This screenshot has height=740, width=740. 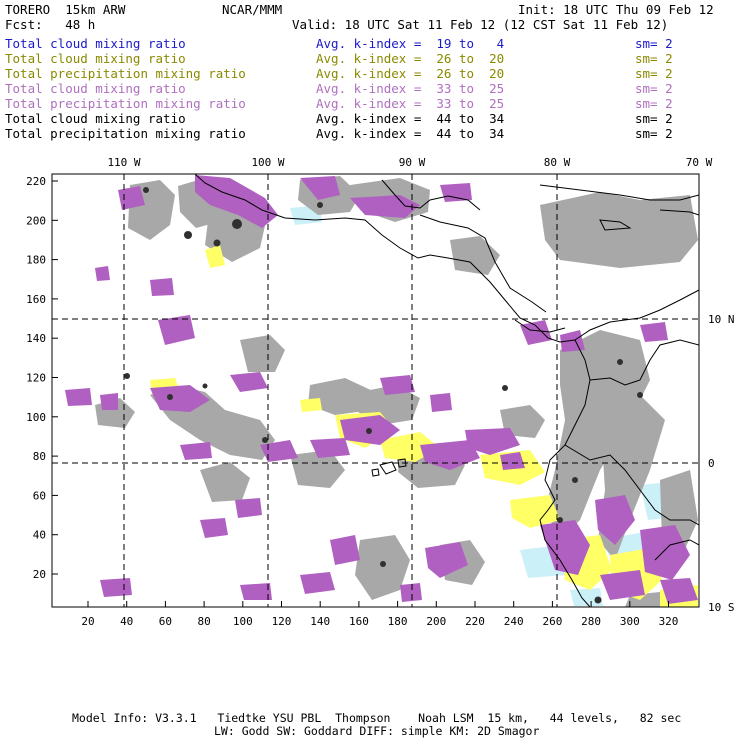 What do you see at coordinates (669, 621) in the screenshot?
I see `grid-index-label: 320` at bounding box center [669, 621].